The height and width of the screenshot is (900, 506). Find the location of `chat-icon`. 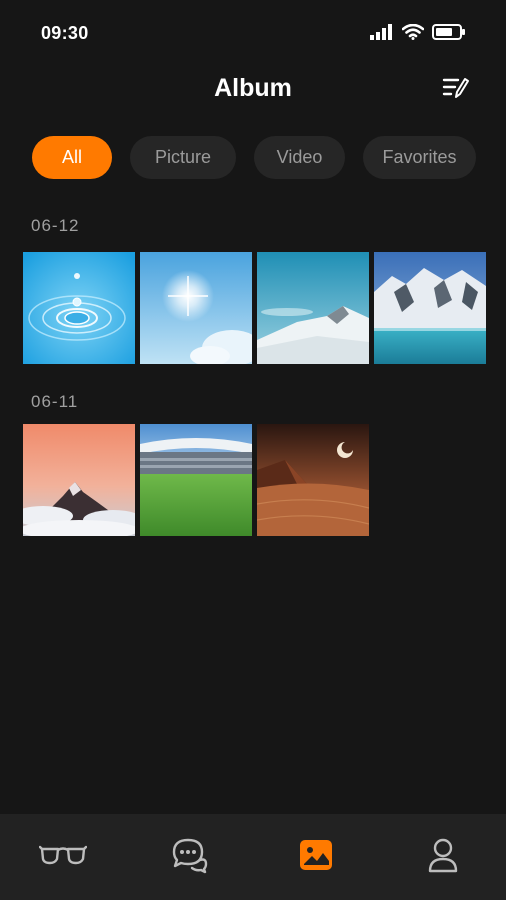

chat-icon is located at coordinates (190, 857).